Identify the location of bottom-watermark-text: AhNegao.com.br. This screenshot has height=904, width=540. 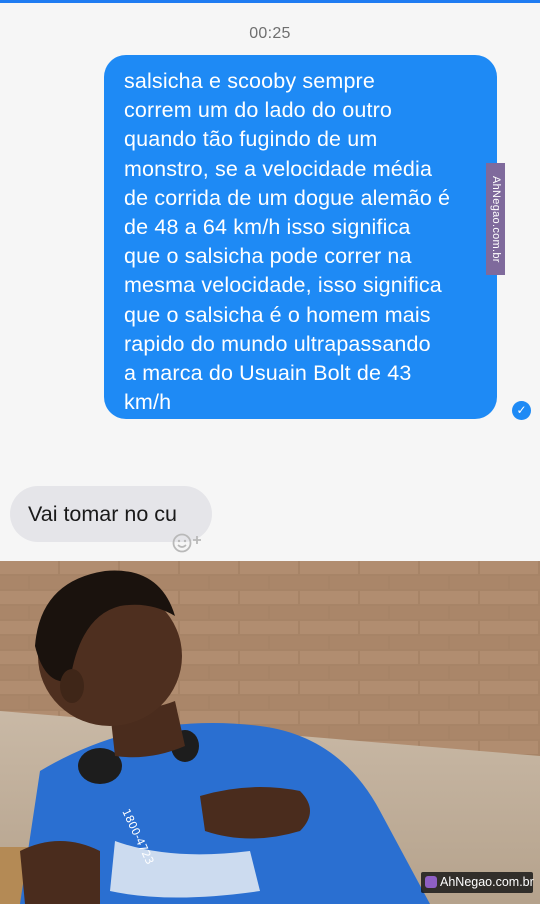
(487, 882).